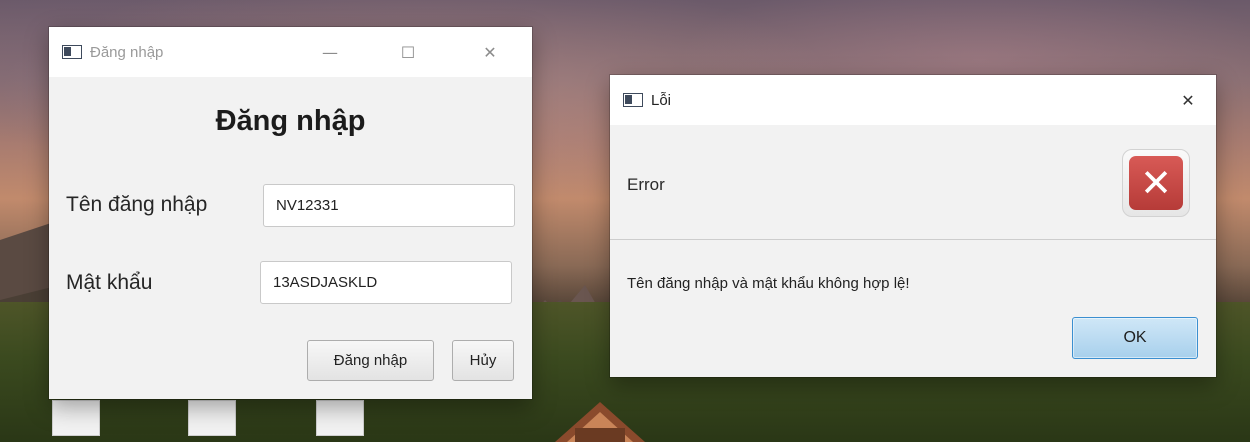  What do you see at coordinates (408, 52) in the screenshot?
I see `maximize-icon: ☐` at bounding box center [408, 52].